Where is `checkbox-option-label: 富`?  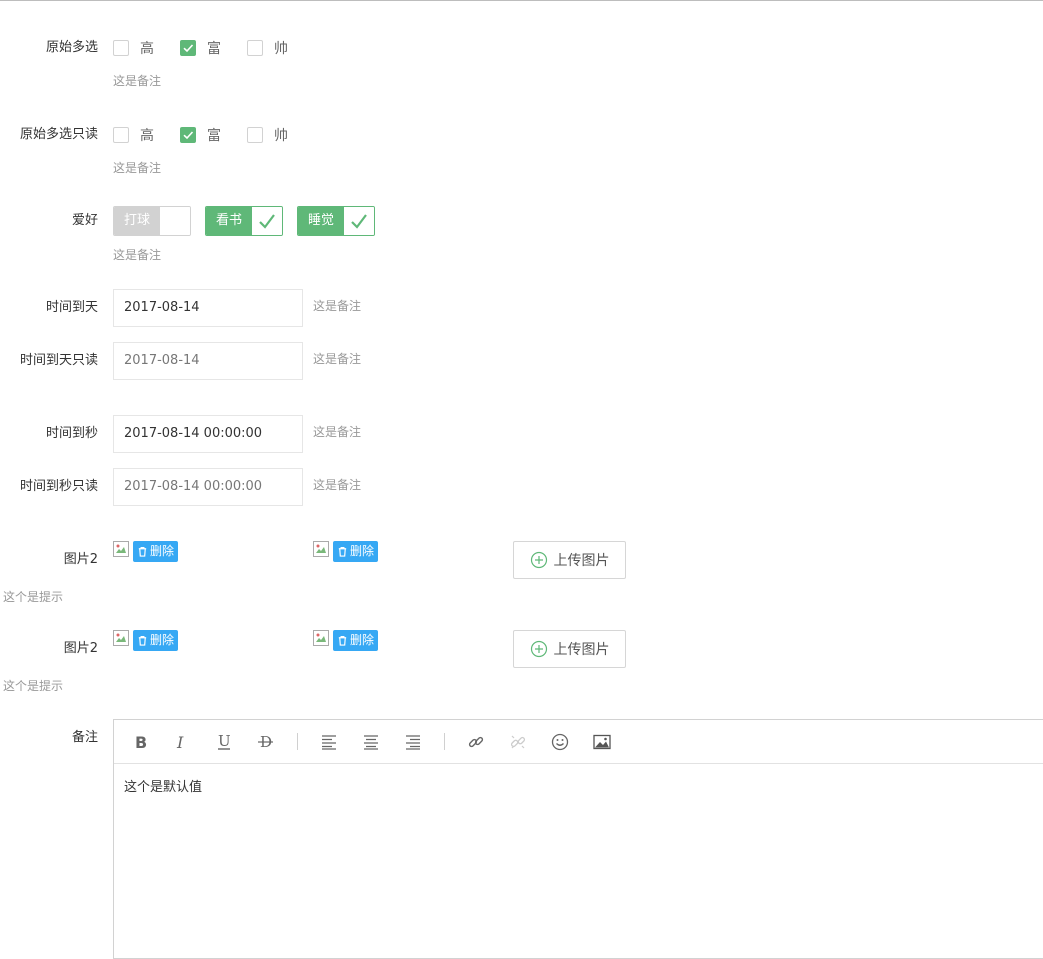 checkbox-option-label: 富 is located at coordinates (214, 136).